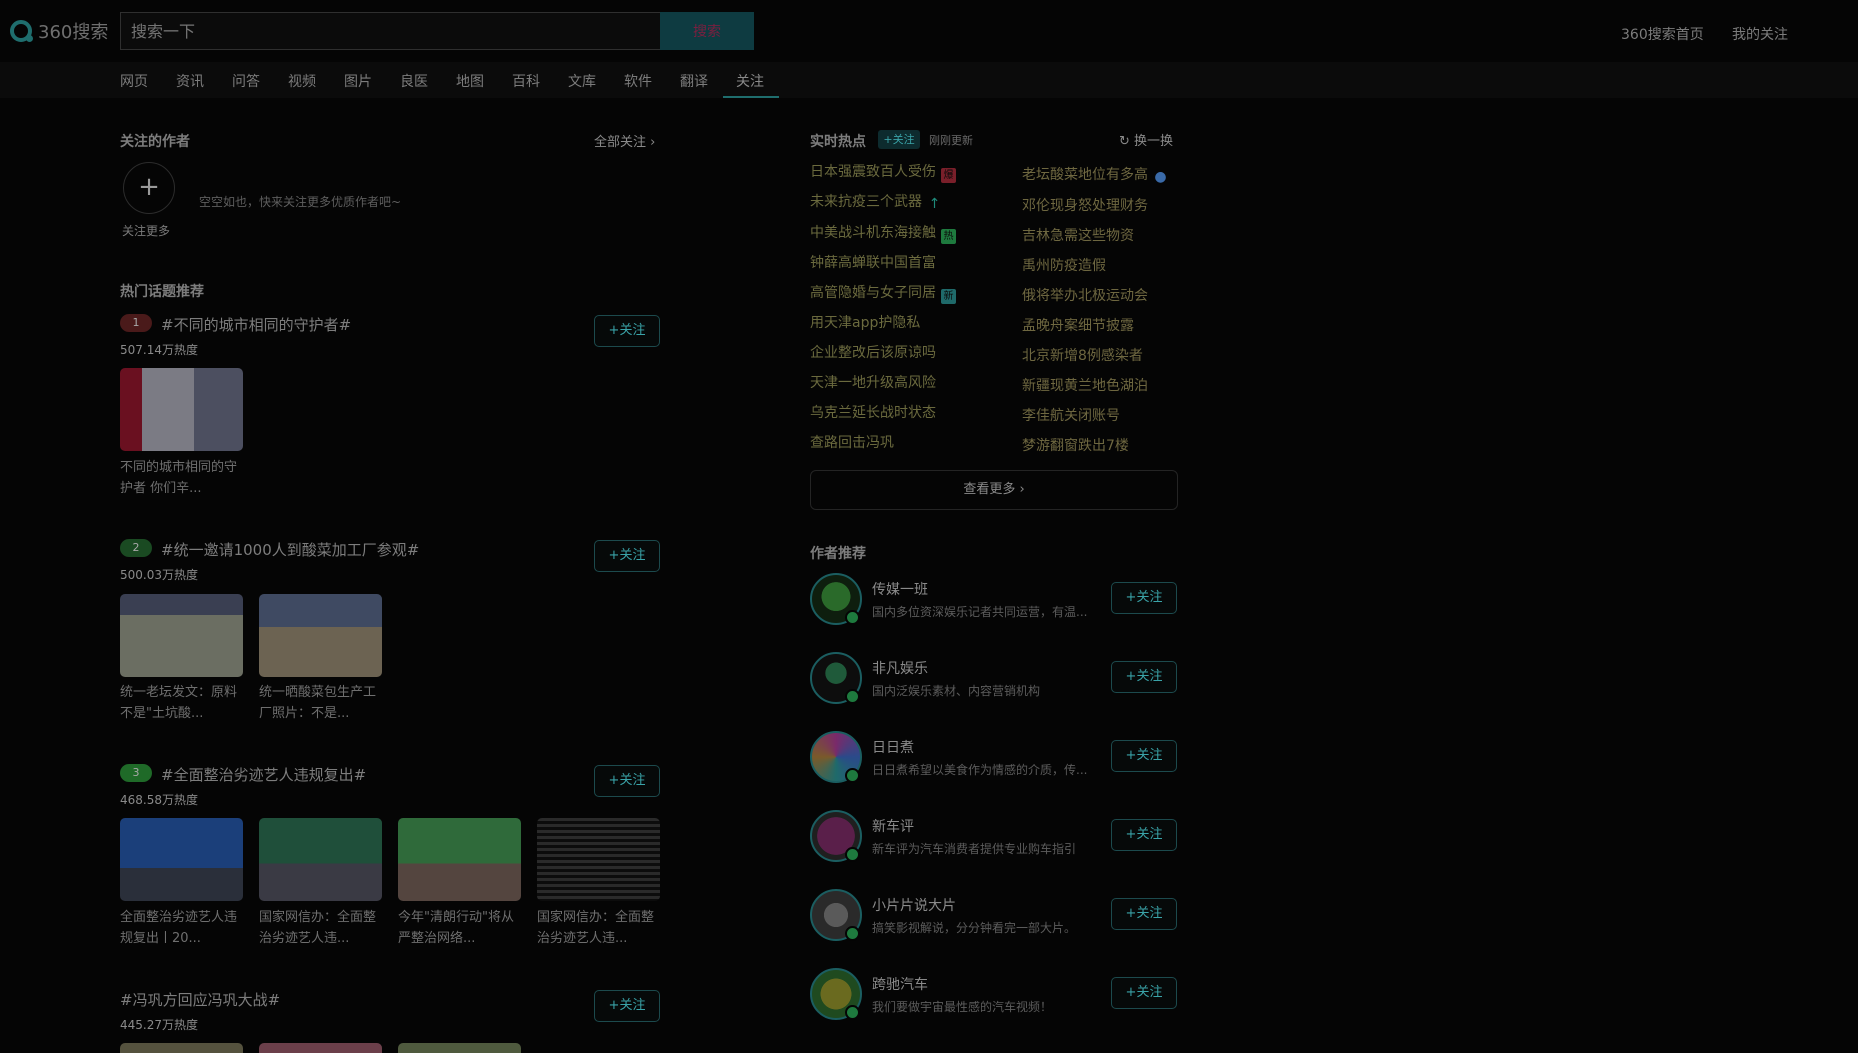 Image resolution: width=1858 pixels, height=1053 pixels. I want to click on view-more-button: 查看更多 ›, so click(994, 490).